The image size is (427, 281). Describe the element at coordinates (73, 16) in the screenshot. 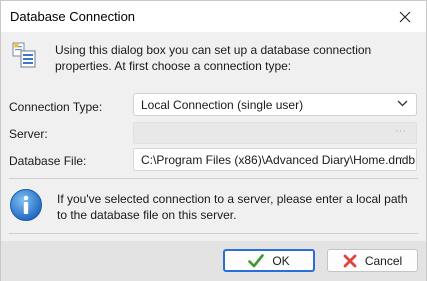

I see `window-title: Database Connection` at that location.